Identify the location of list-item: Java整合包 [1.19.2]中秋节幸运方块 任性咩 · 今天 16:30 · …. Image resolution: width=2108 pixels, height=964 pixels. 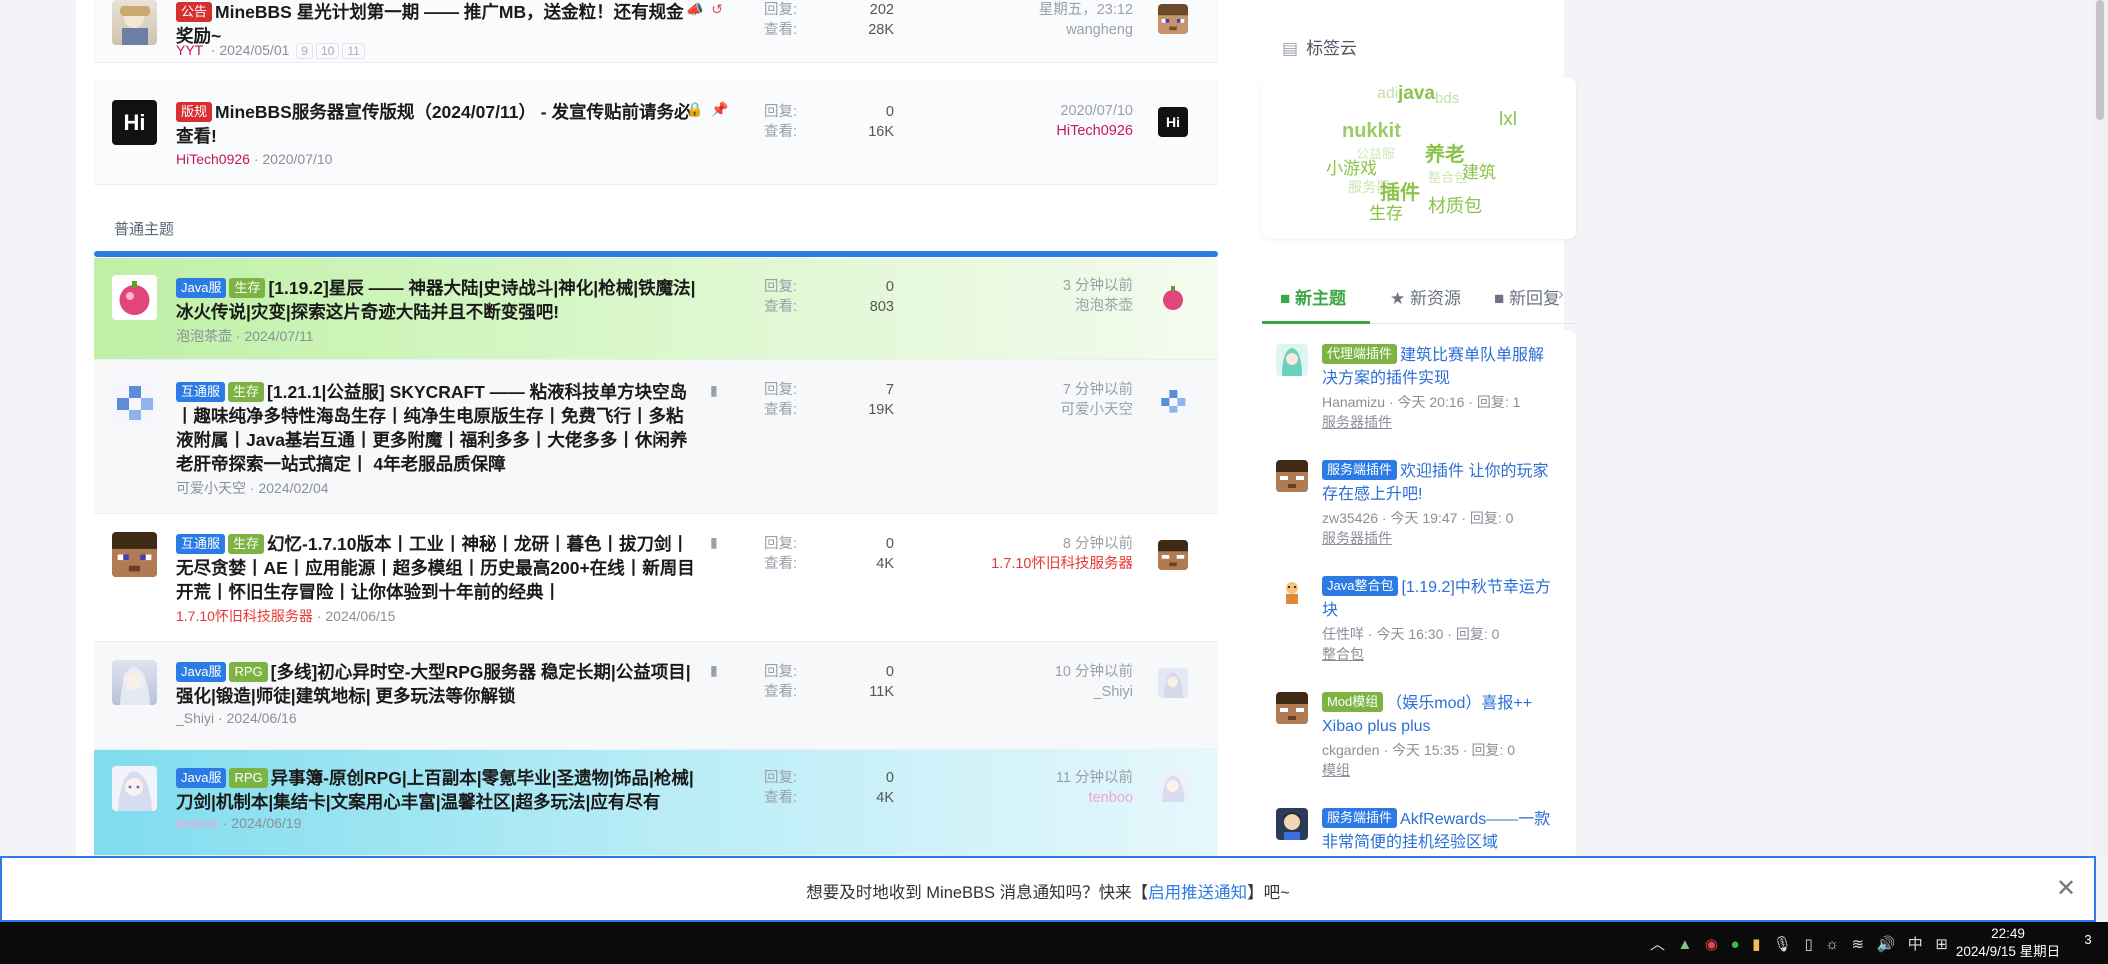
(1421, 626).